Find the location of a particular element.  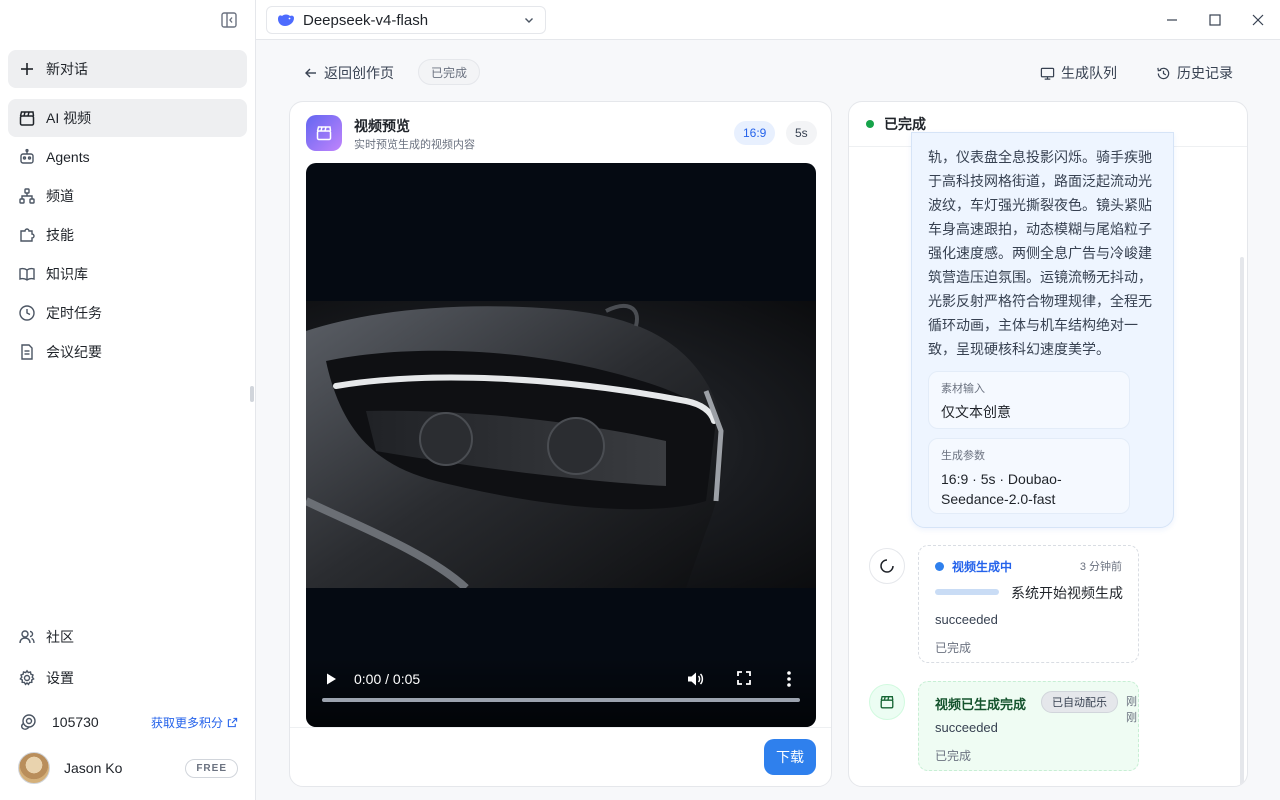

sidebar-item-label: 社区 is located at coordinates (60, 637).